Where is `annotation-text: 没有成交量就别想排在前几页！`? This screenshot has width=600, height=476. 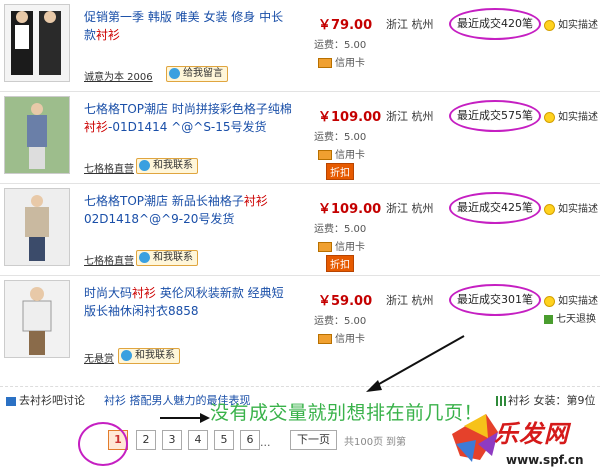 annotation-text: 没有成交量就别想排在前几页！ is located at coordinates (347, 413).